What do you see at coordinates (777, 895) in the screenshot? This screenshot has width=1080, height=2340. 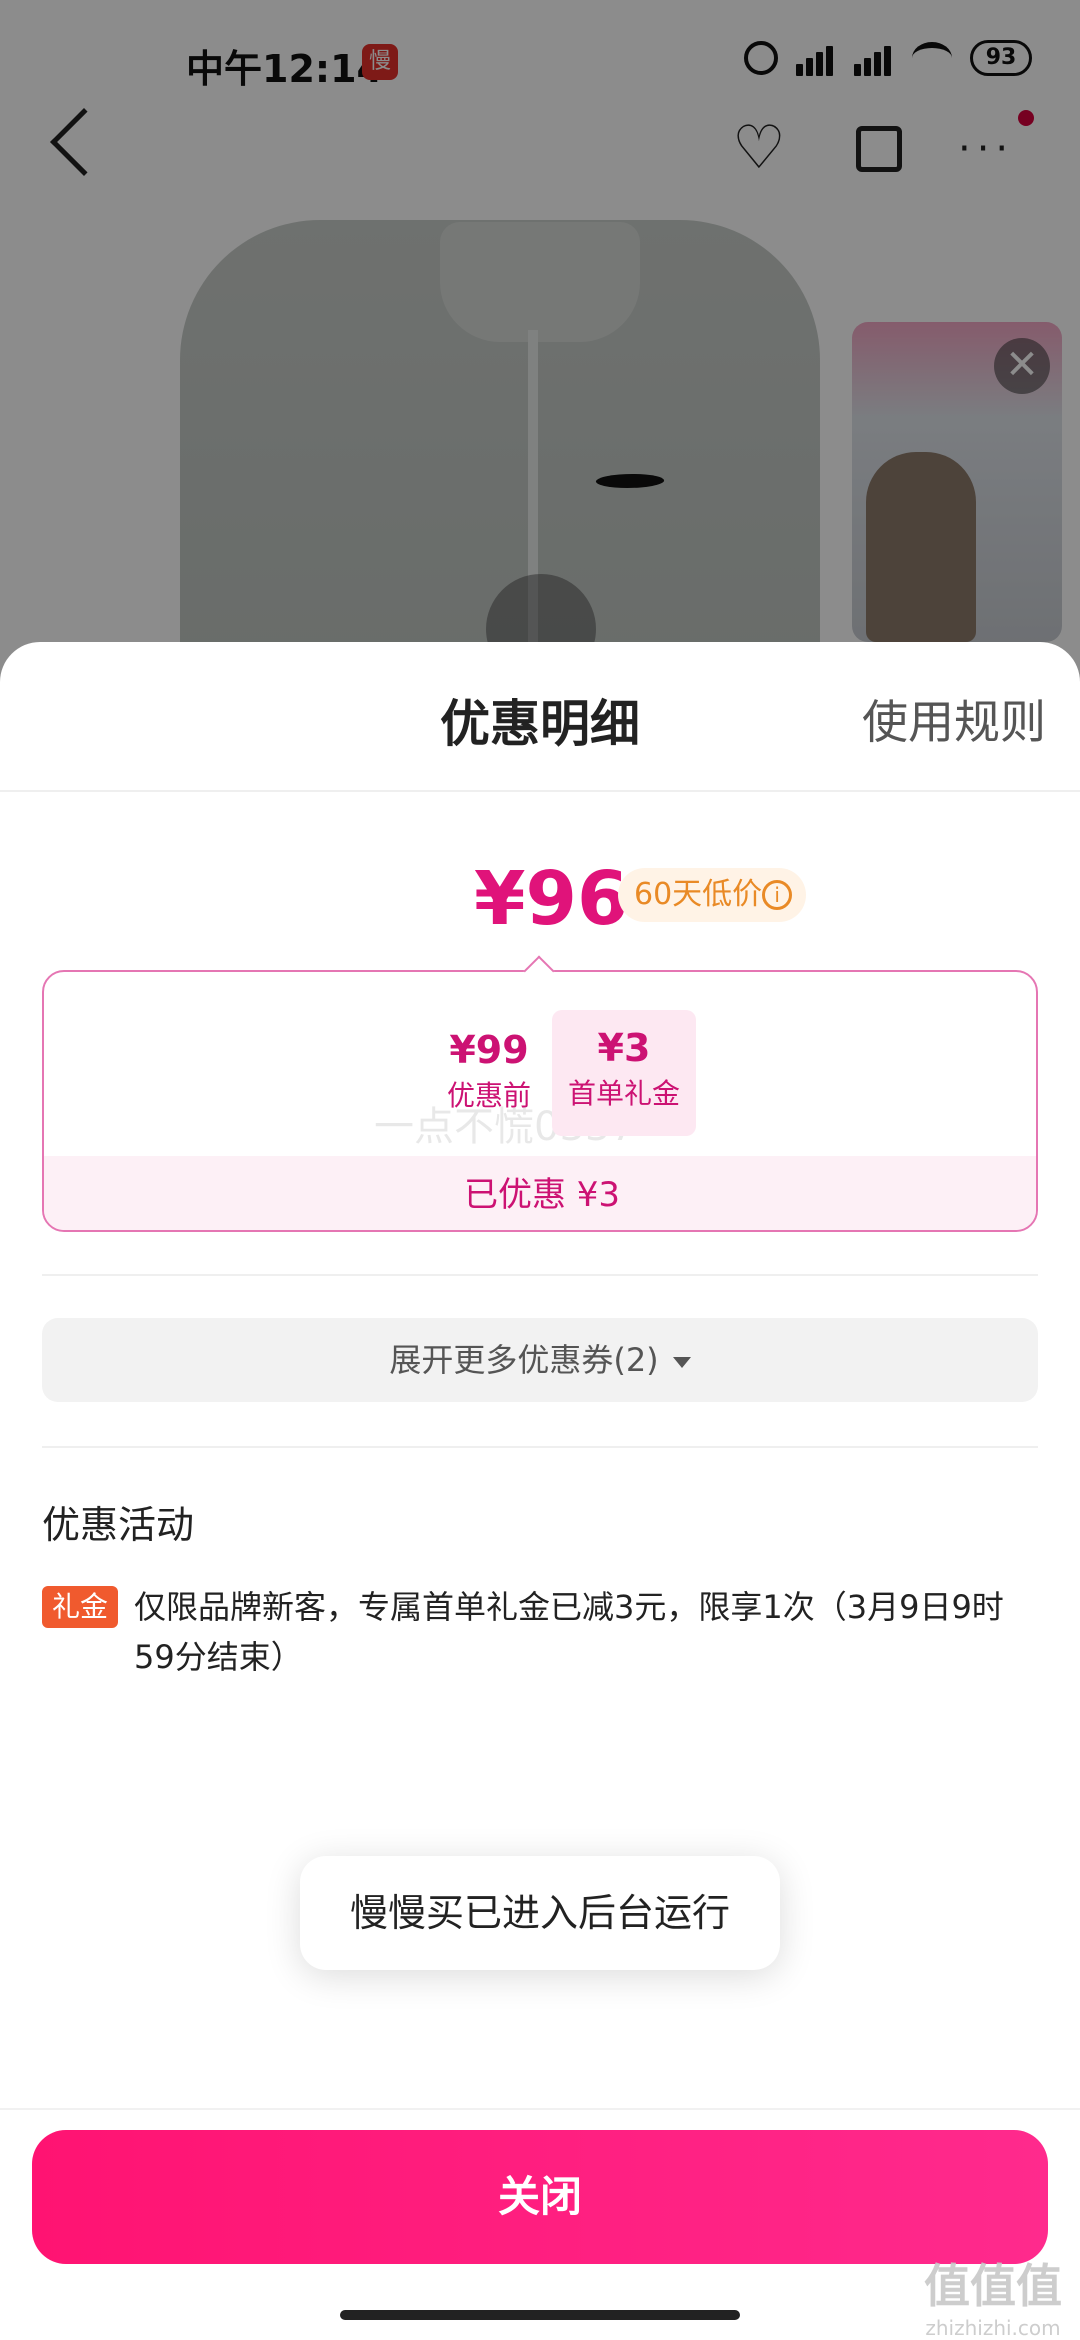 I see `info-icon: i` at bounding box center [777, 895].